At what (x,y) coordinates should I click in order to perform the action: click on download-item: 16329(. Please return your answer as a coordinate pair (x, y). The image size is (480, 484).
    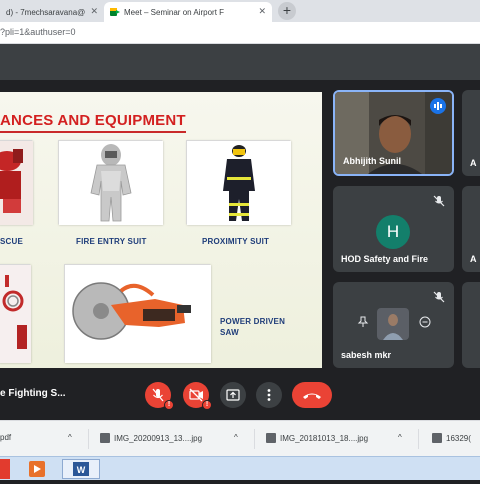
    Looking at the image, I should click on (451, 438).